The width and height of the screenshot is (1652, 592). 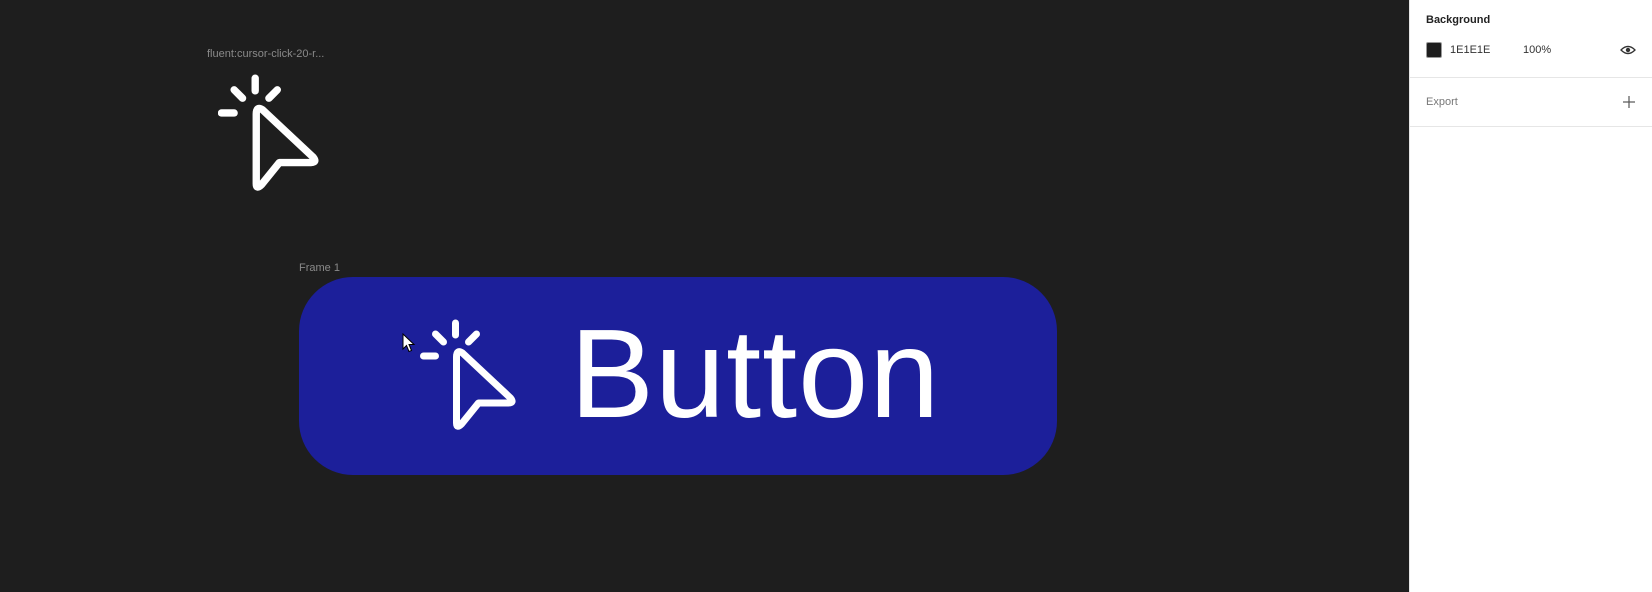 I want to click on background-section: Background 1E1E1E 100%, so click(x=1531, y=39).